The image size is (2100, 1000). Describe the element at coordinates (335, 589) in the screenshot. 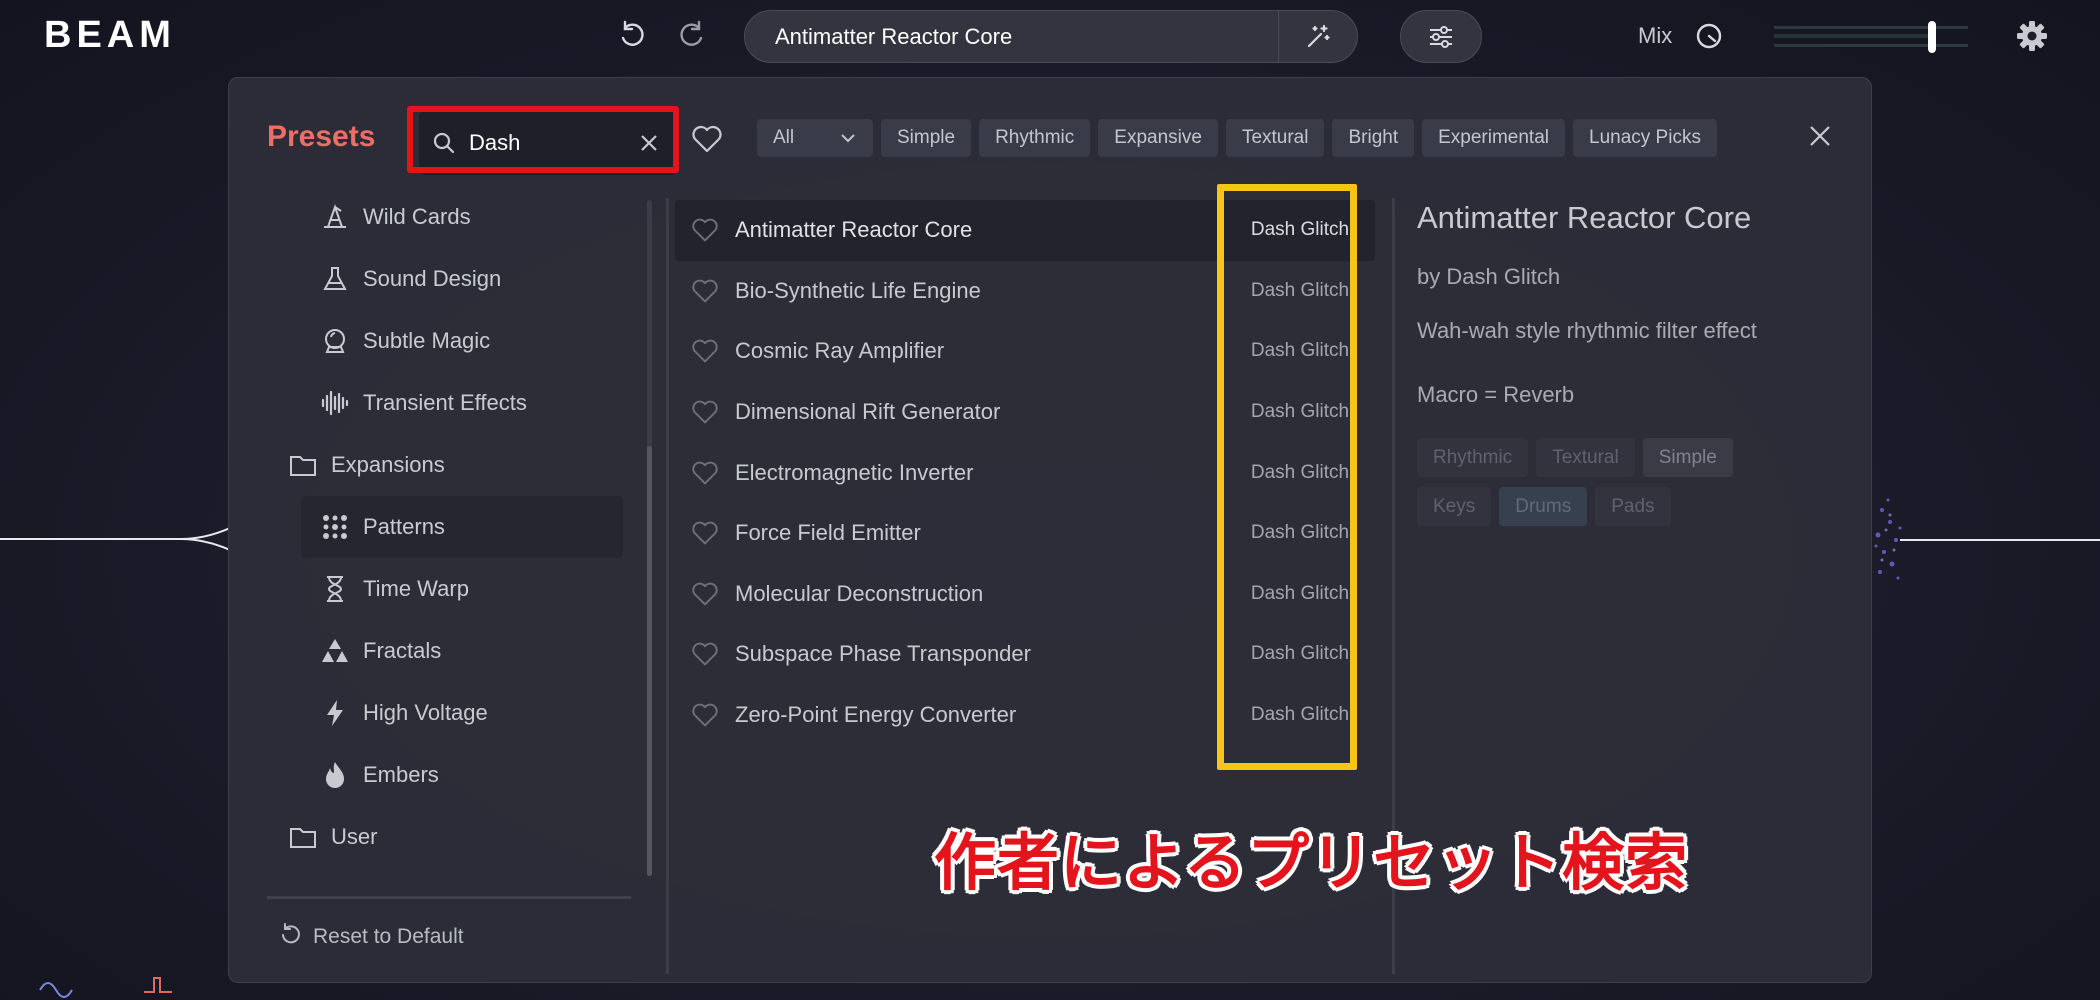

I see `hourglass-icon` at that location.